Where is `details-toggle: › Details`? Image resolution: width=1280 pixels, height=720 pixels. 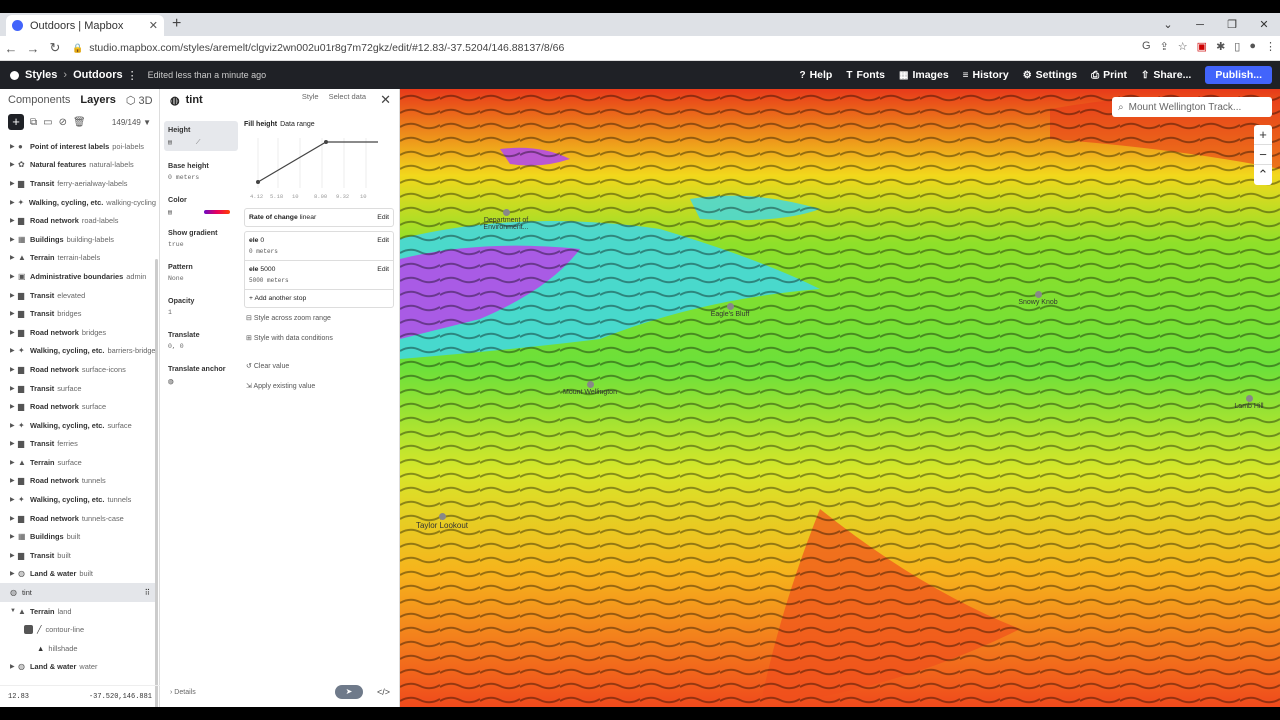 details-toggle: › Details is located at coordinates (183, 692).